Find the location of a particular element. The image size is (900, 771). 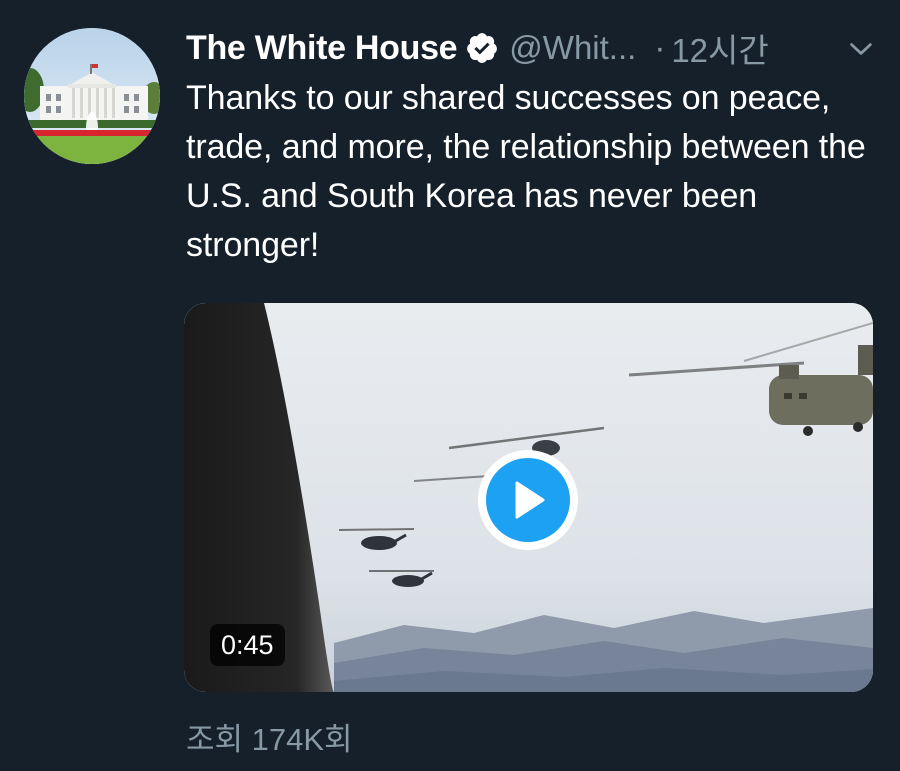

chevron-down-icon is located at coordinates (861, 49).